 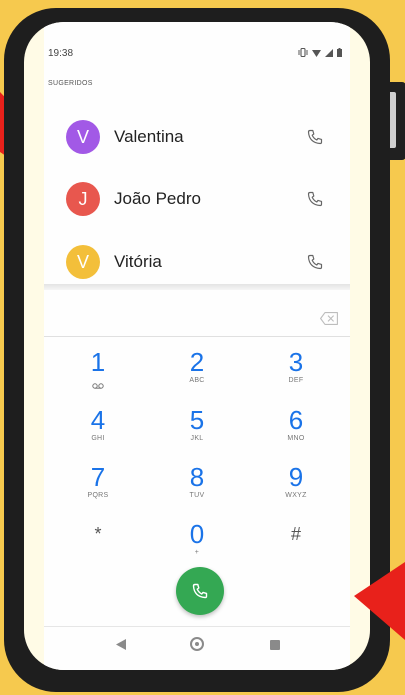 I want to click on suggested-header: SUGERIDOS, so click(x=70, y=83).